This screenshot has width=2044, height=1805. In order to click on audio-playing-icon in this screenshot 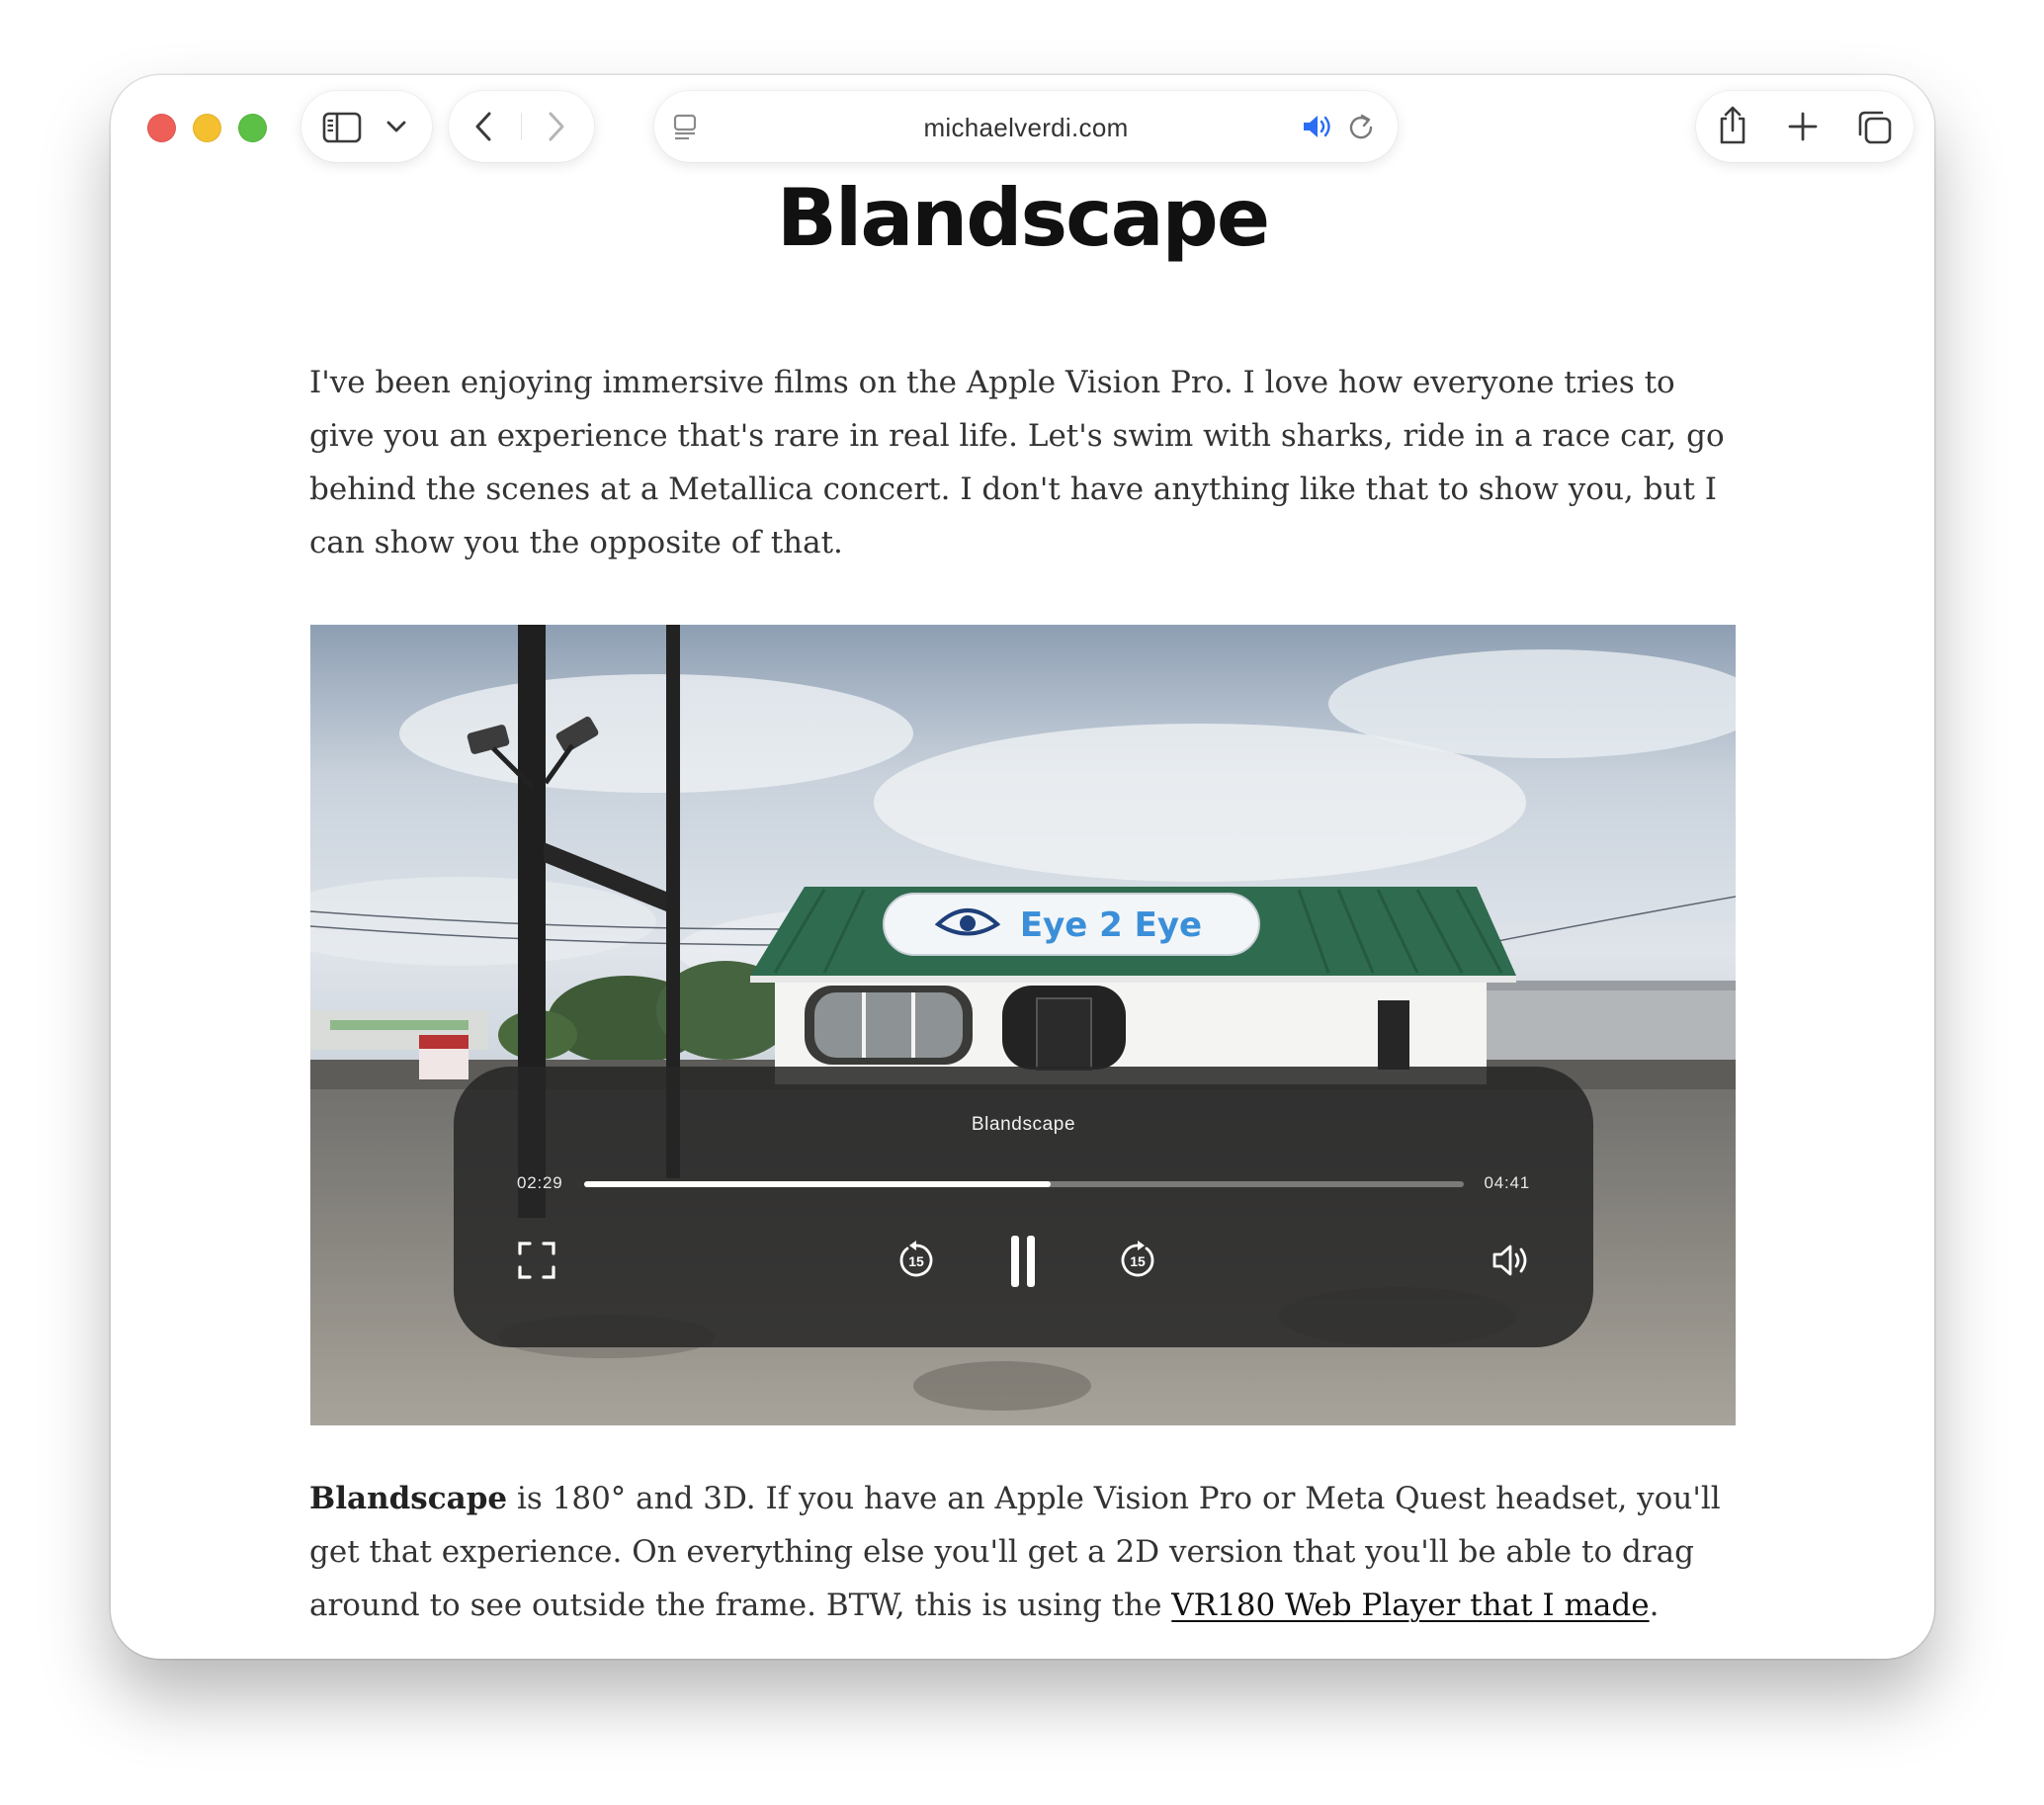, I will do `click(1318, 126)`.